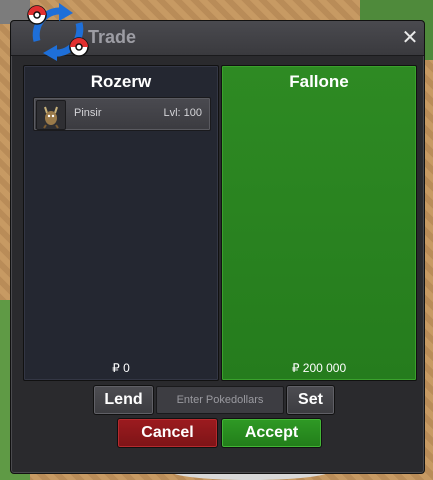 The width and height of the screenshot is (433, 480). What do you see at coordinates (121, 81) in the screenshot?
I see `my-player-name: Rozerw` at bounding box center [121, 81].